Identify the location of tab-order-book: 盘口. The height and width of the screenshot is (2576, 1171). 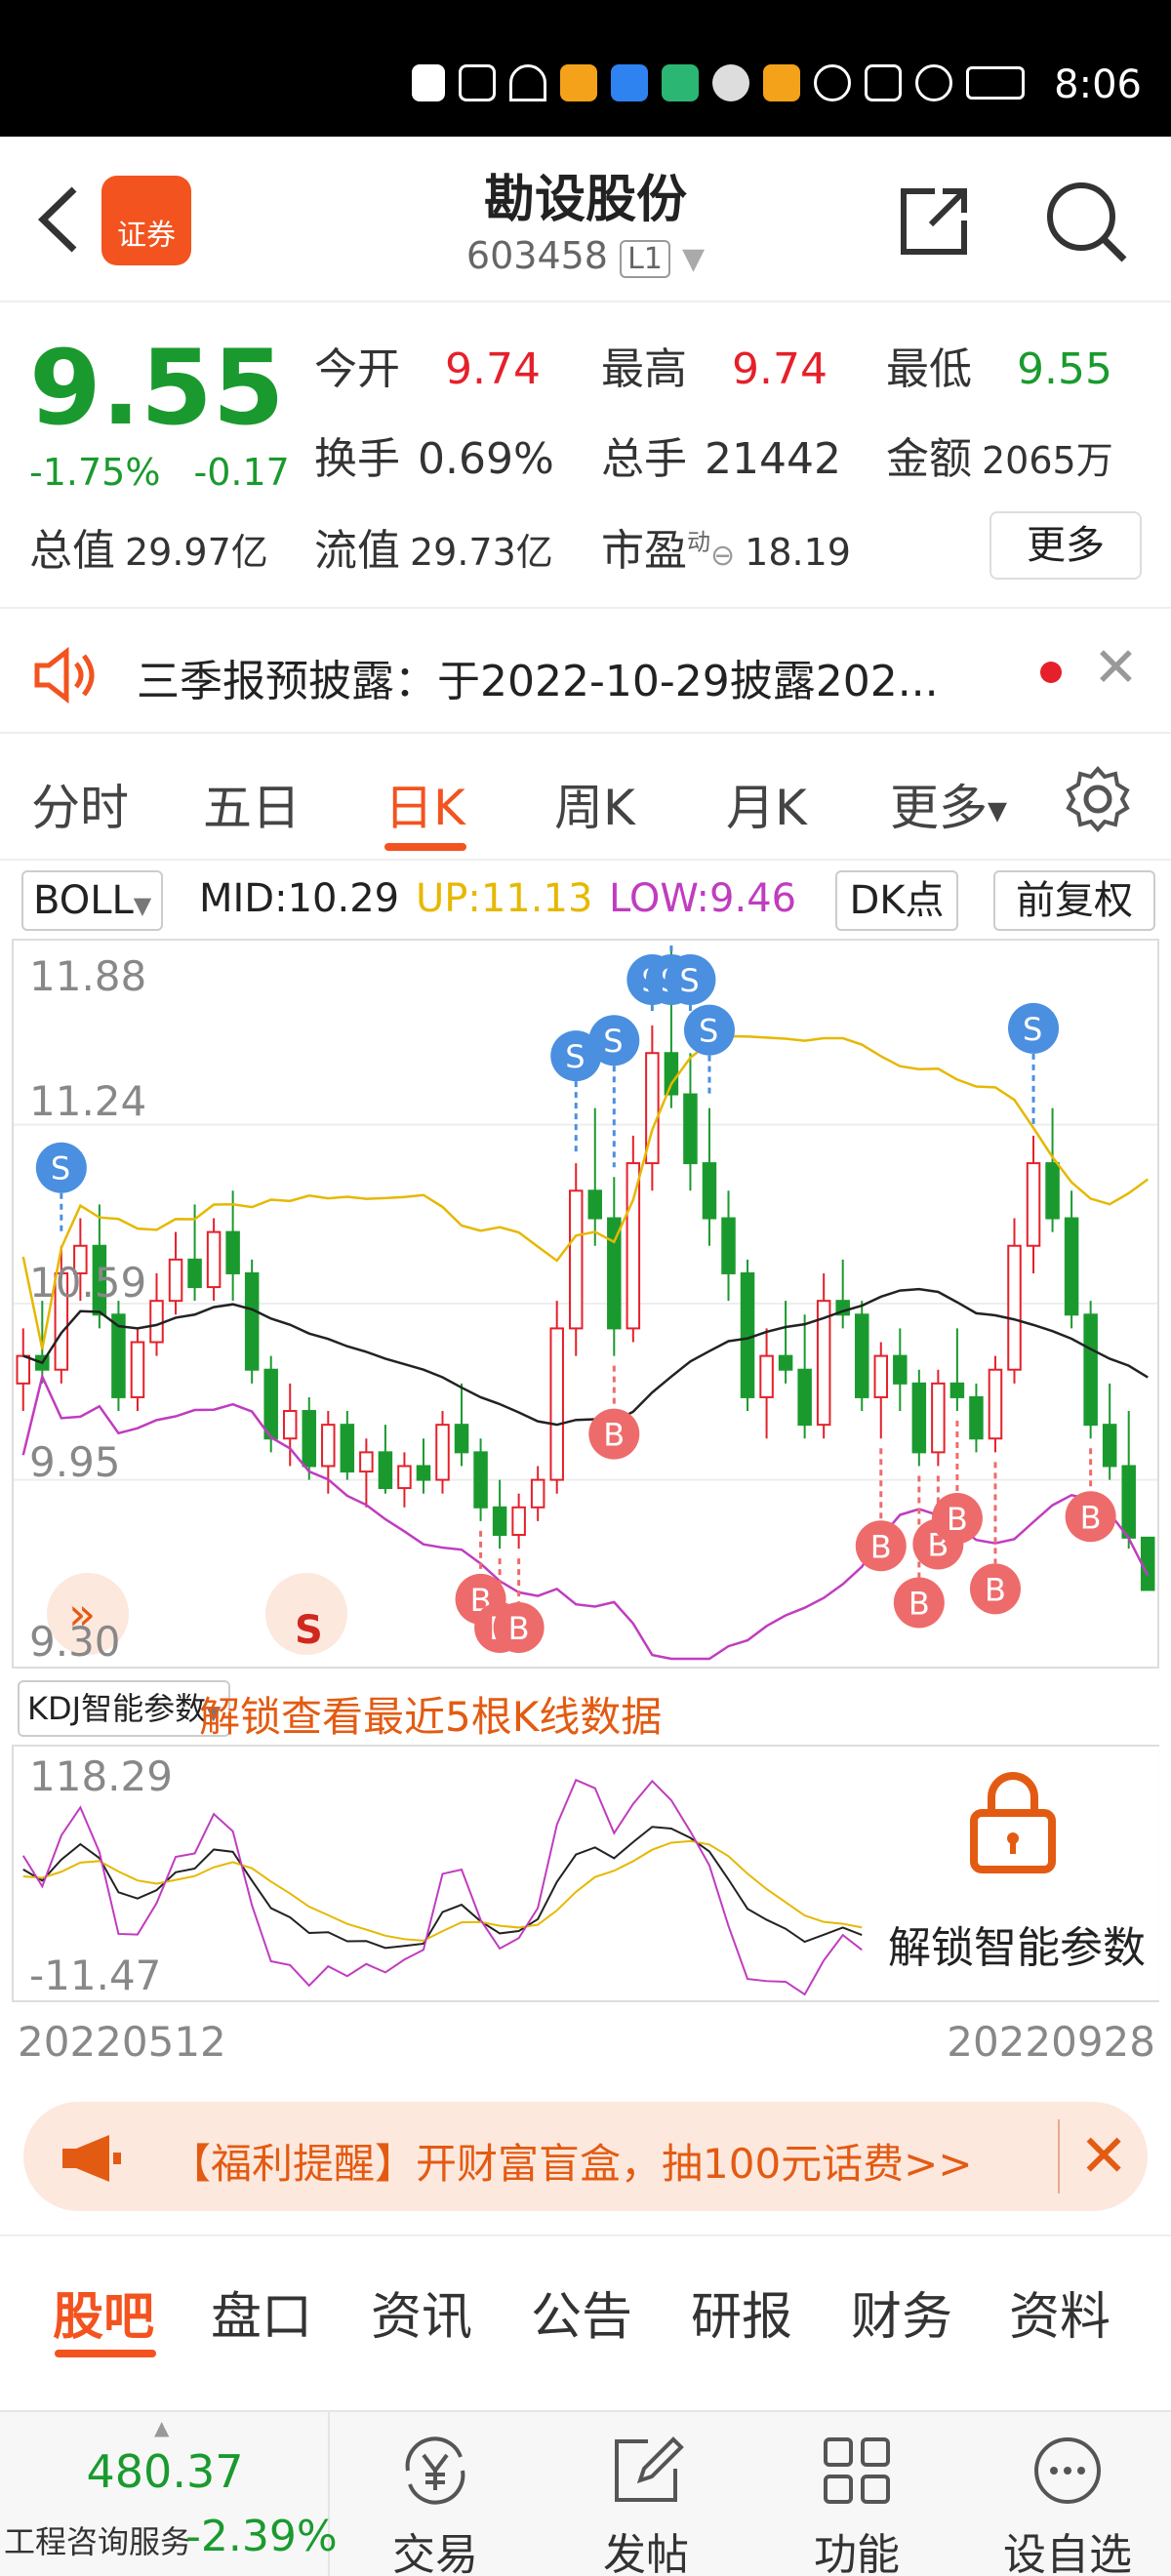
(261, 2312).